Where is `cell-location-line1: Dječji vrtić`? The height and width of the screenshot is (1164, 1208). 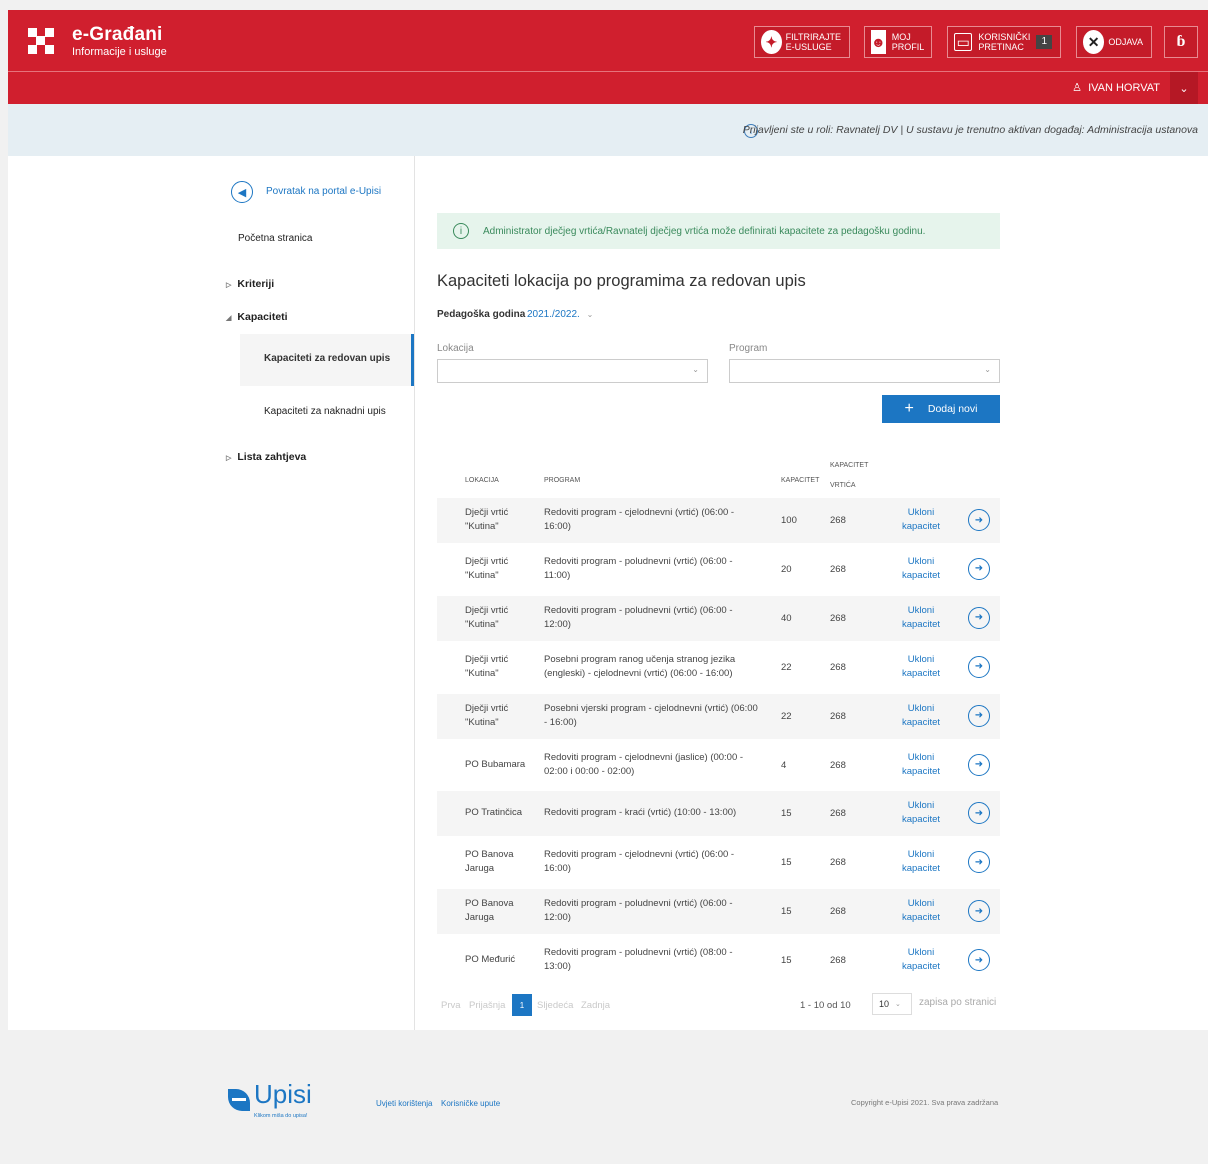
cell-location-line1: Dječji vrtić is located at coordinates (487, 561).